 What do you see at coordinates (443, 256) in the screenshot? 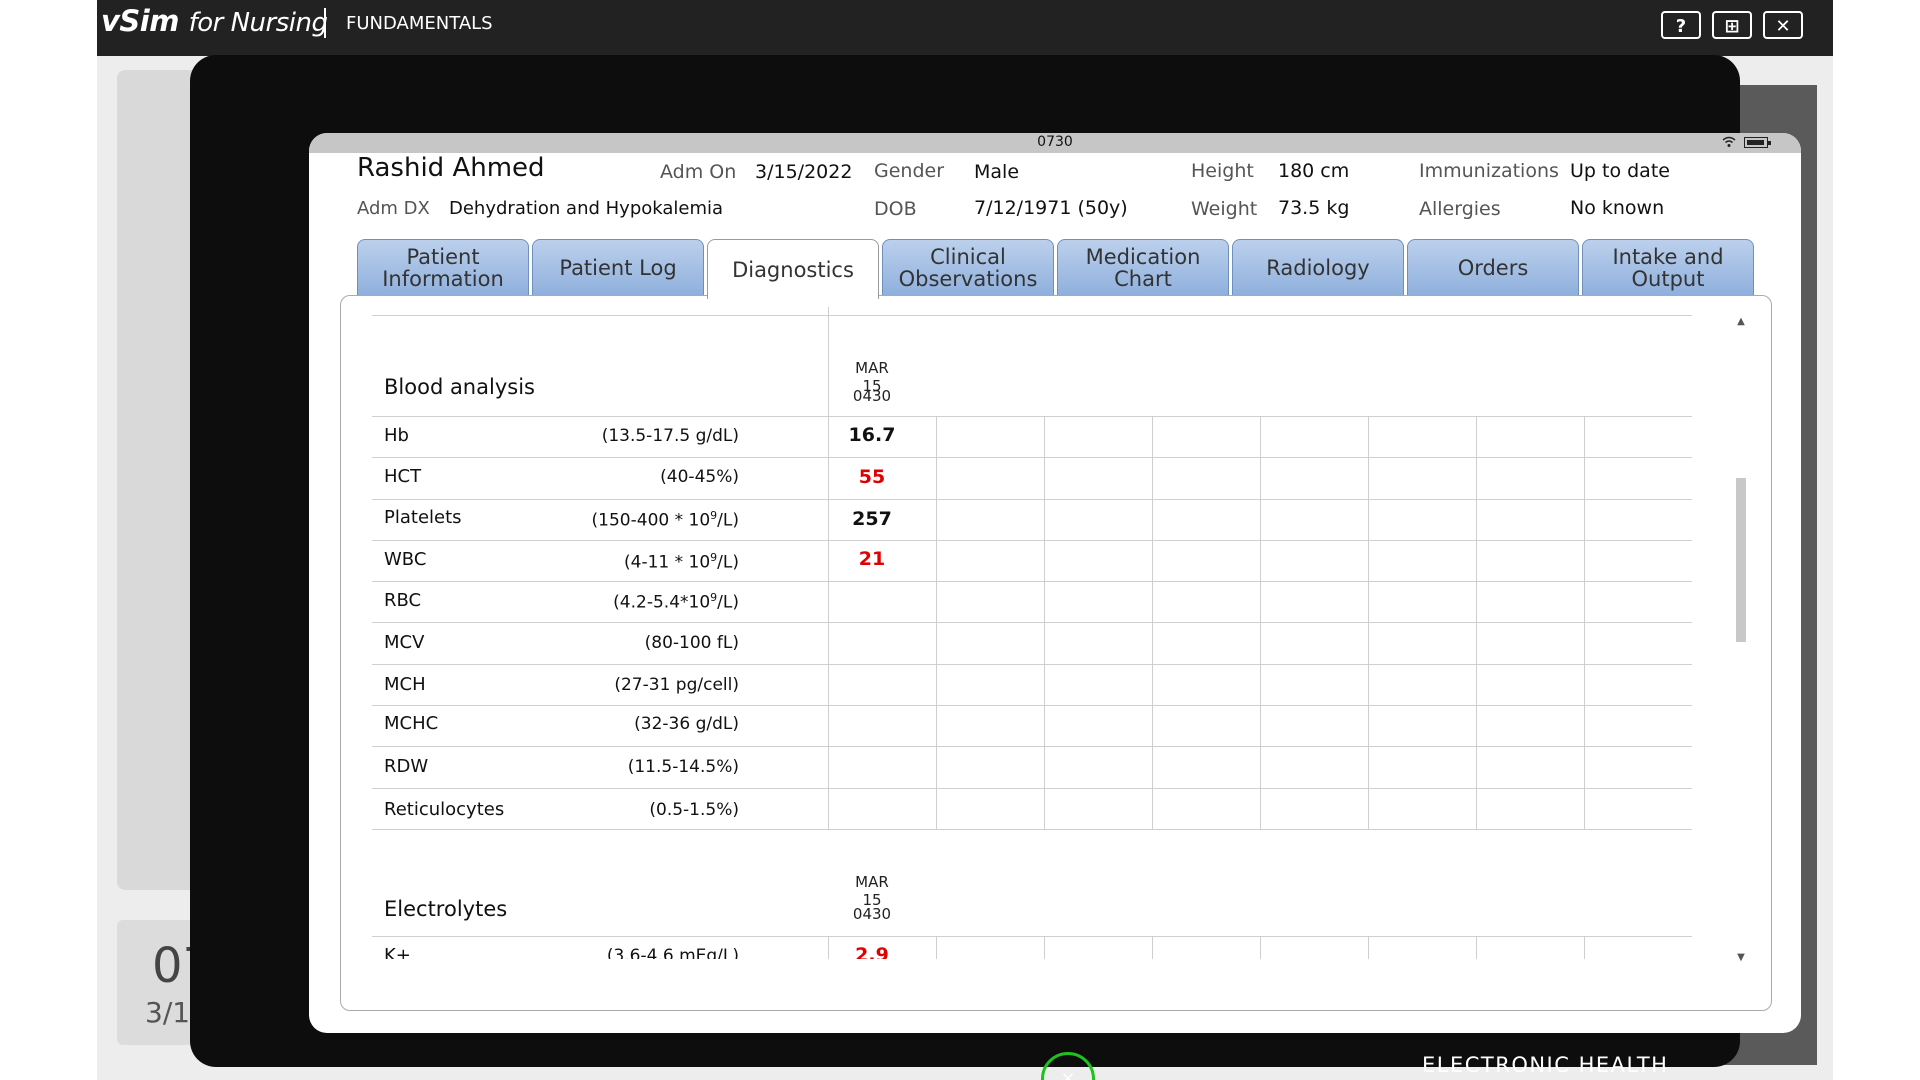
I see `tab-label: Patient` at bounding box center [443, 256].